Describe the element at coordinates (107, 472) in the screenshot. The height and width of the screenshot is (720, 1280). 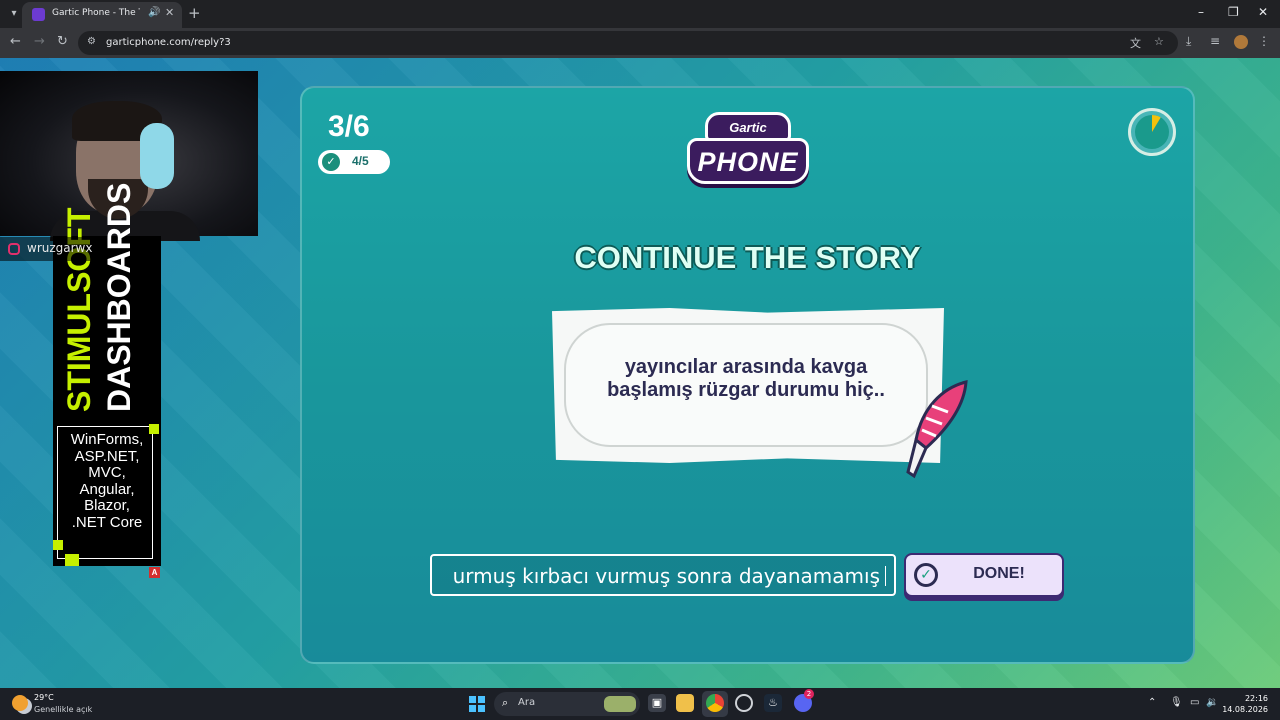
I see `ad-tech-item: MVC,` at that location.